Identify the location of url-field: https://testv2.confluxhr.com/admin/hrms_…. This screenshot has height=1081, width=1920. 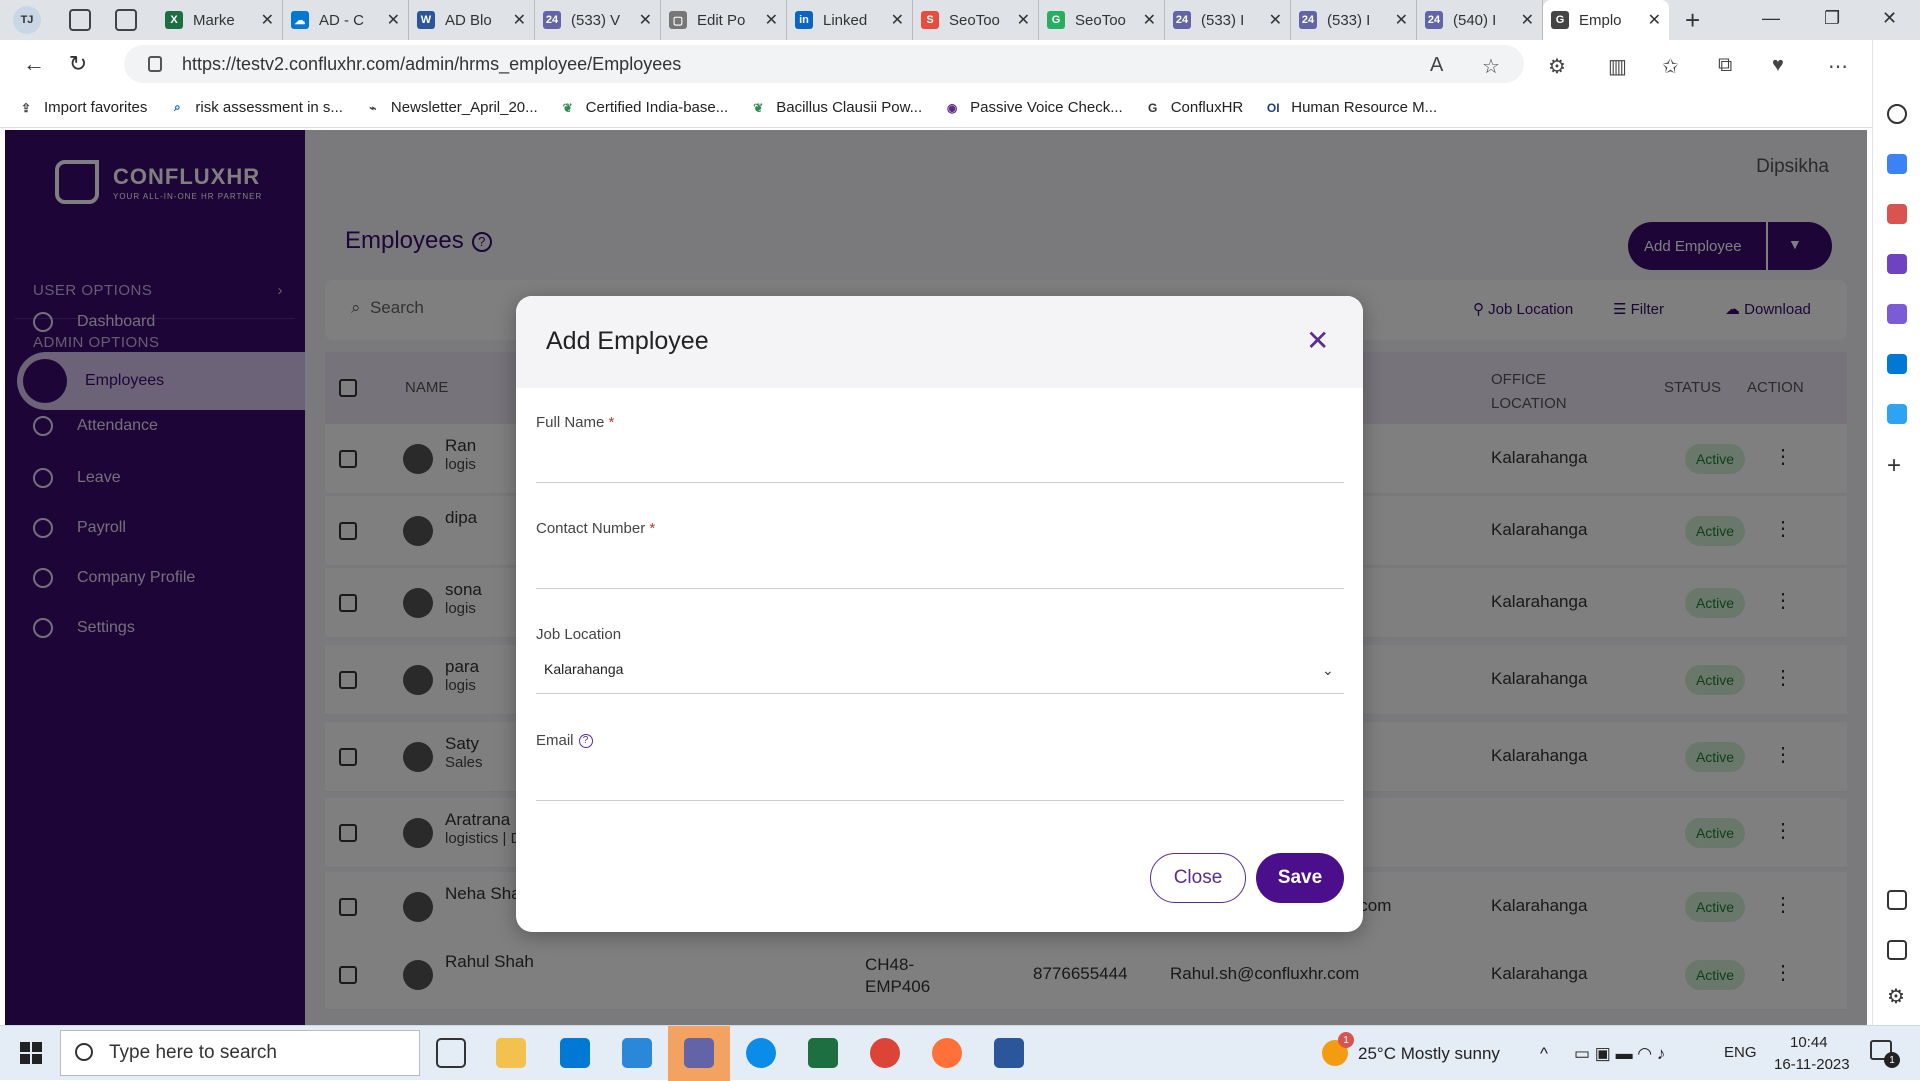
(824, 64).